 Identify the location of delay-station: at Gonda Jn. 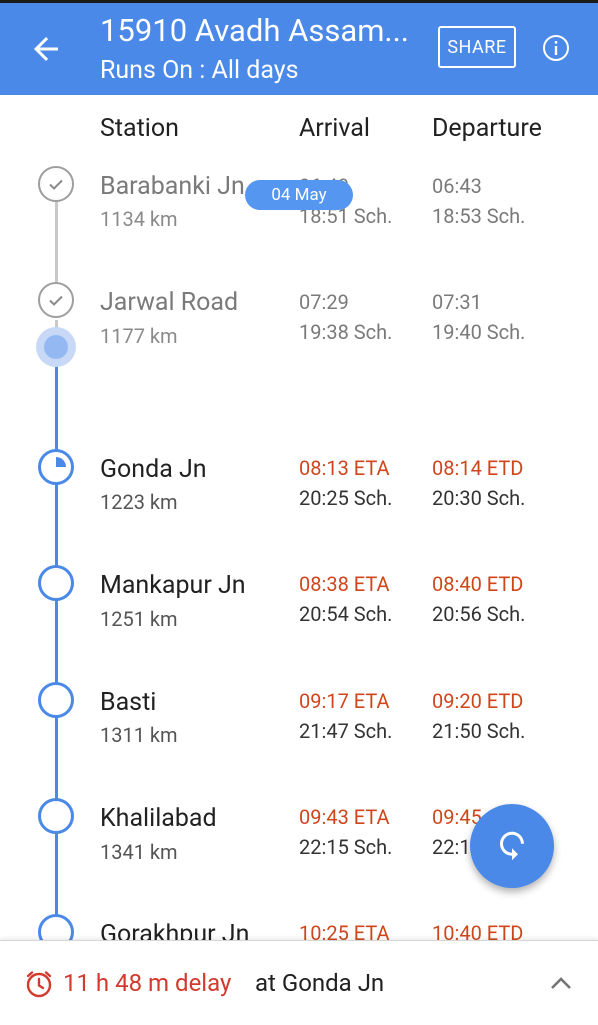
(320, 983).